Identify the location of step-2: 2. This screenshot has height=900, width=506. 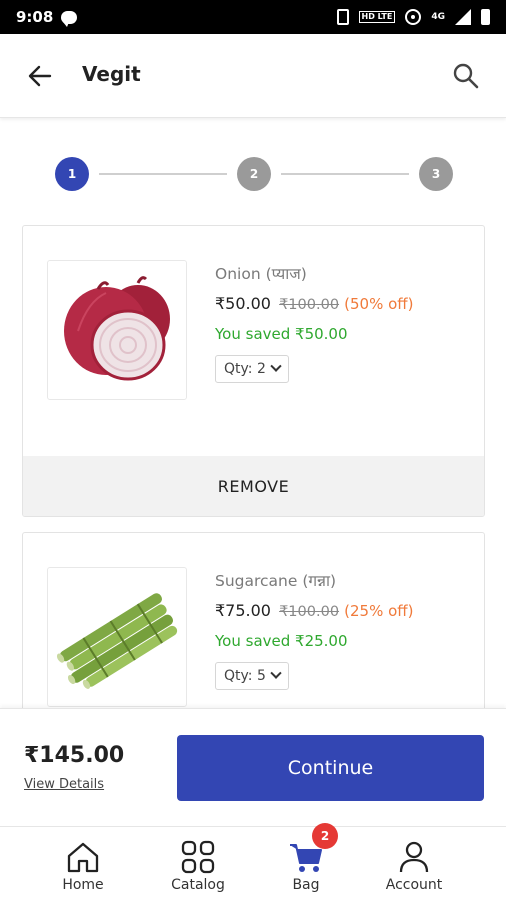
(254, 174).